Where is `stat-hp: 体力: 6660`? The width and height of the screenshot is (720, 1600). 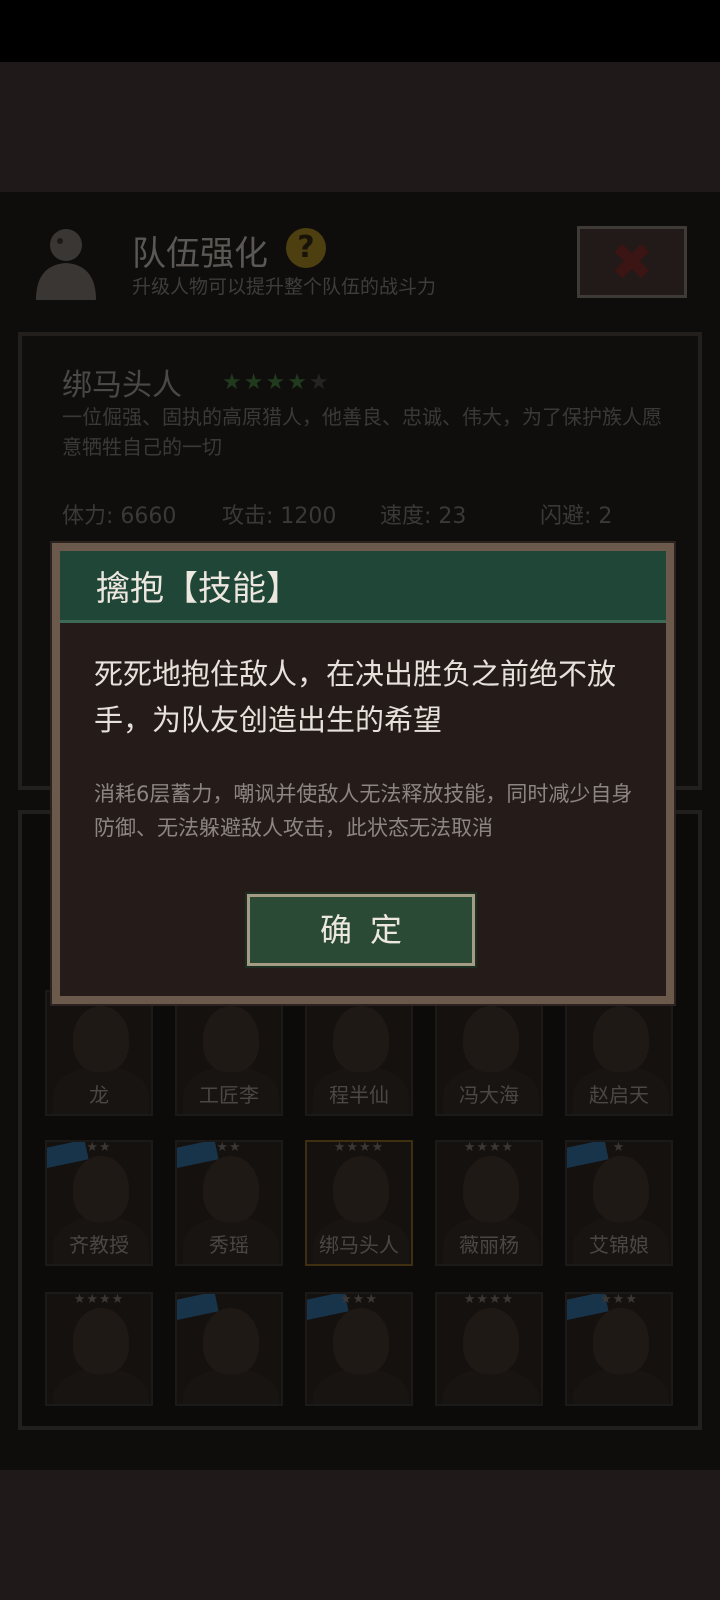
stat-hp: 体力: 6660 is located at coordinates (119, 516).